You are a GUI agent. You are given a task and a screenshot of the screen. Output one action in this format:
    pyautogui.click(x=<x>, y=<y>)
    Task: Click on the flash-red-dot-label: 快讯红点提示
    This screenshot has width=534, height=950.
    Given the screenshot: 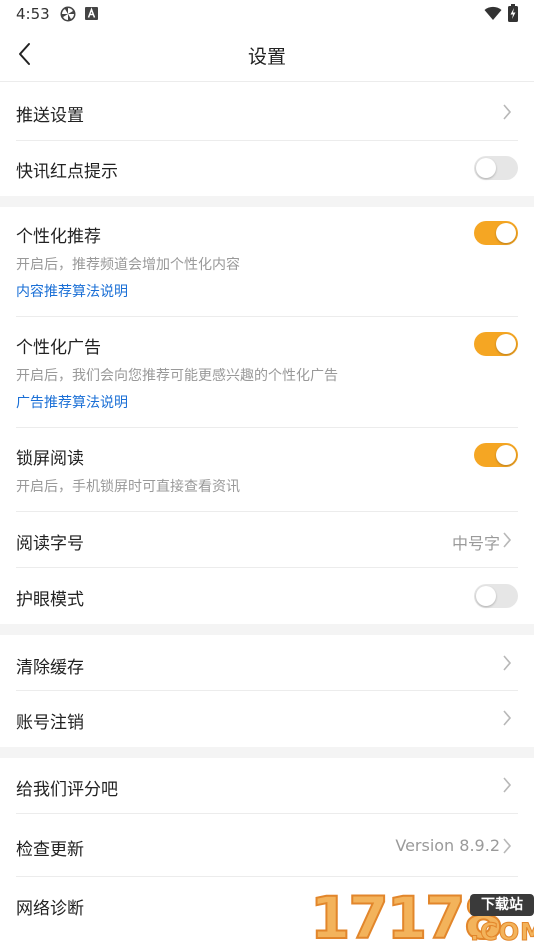 What is the action you would take?
    pyautogui.click(x=67, y=172)
    